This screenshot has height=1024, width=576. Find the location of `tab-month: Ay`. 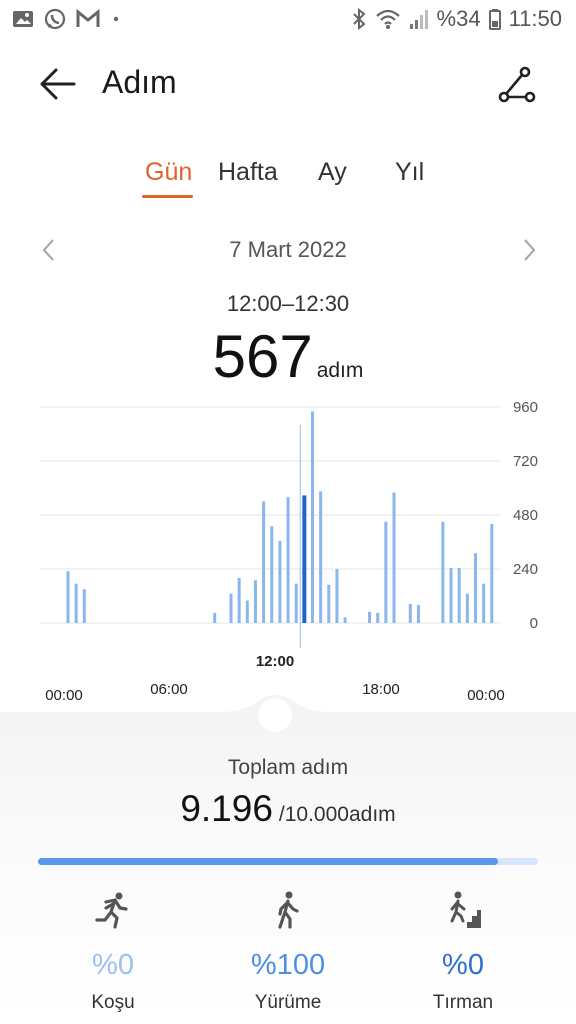

tab-month: Ay is located at coordinates (332, 172).